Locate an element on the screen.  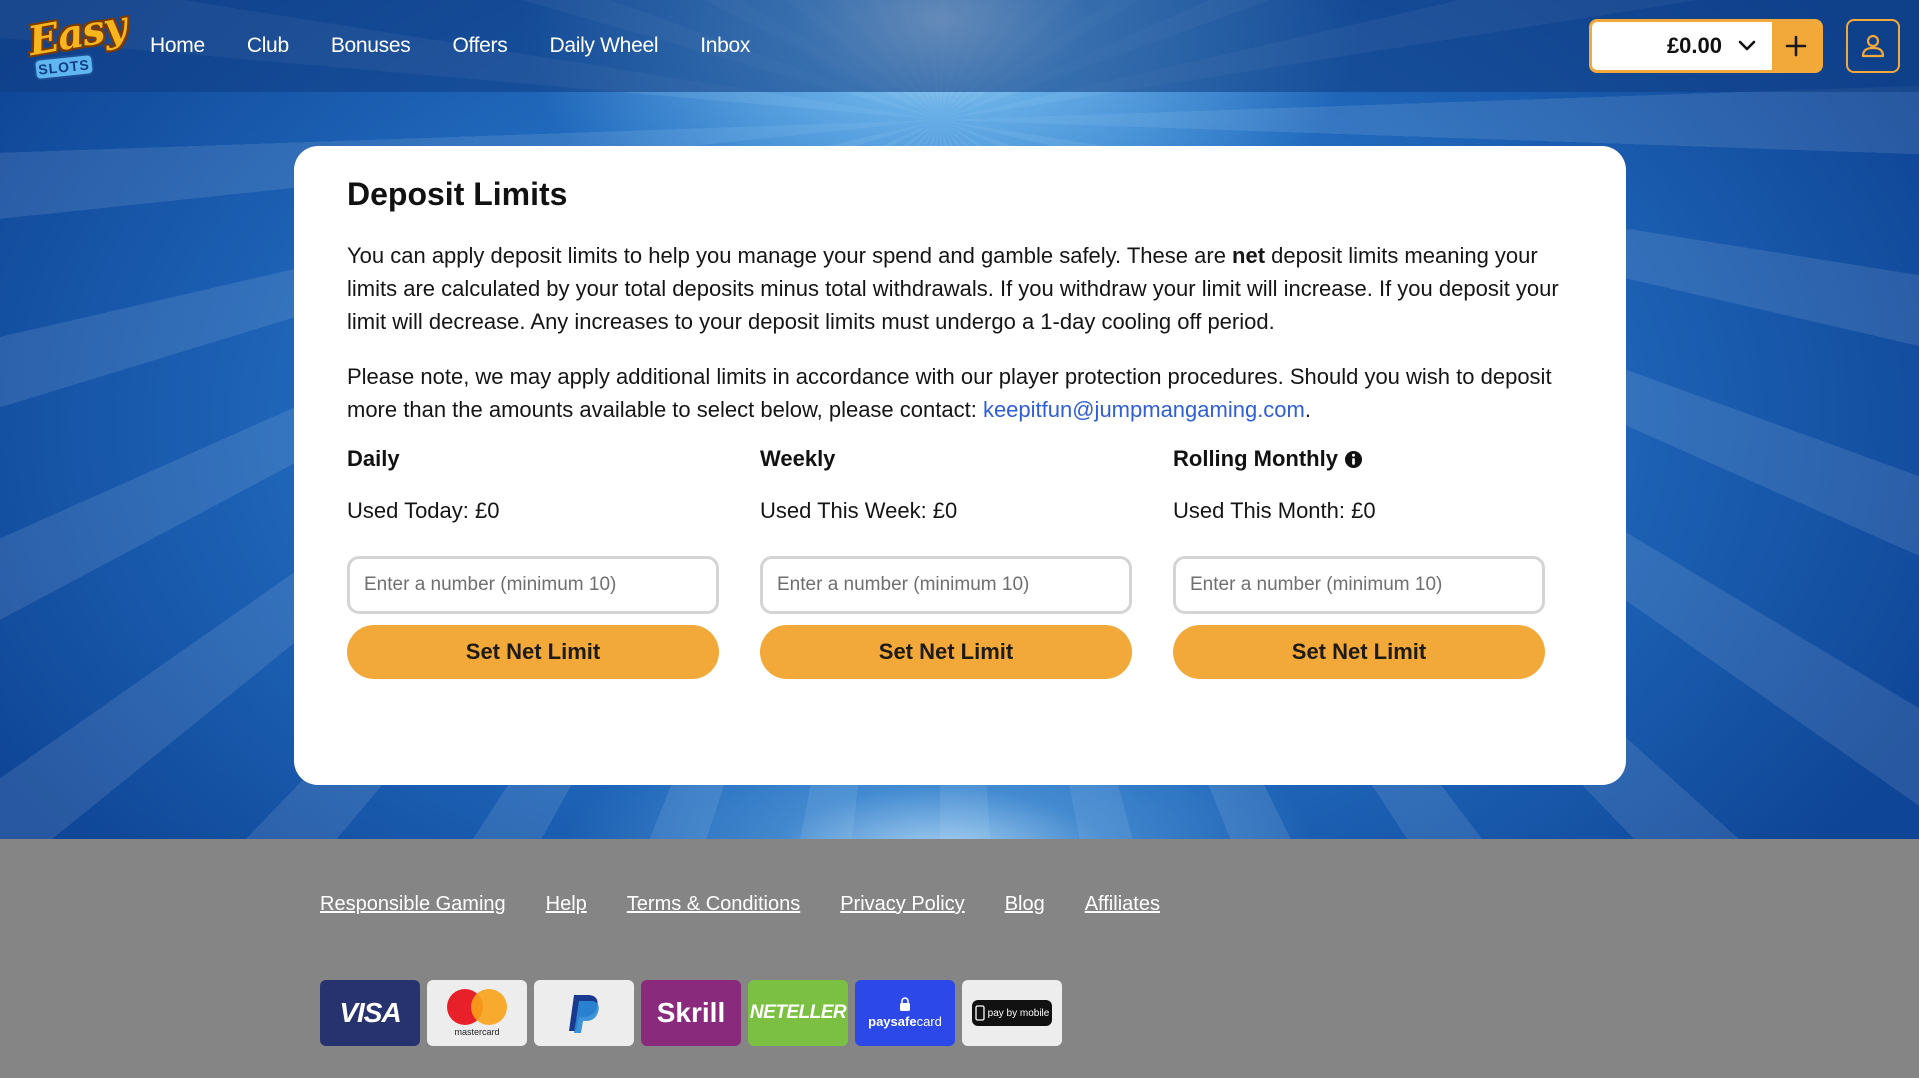
monthly-used: Used This Month: £0 is located at coordinates (1274, 510).